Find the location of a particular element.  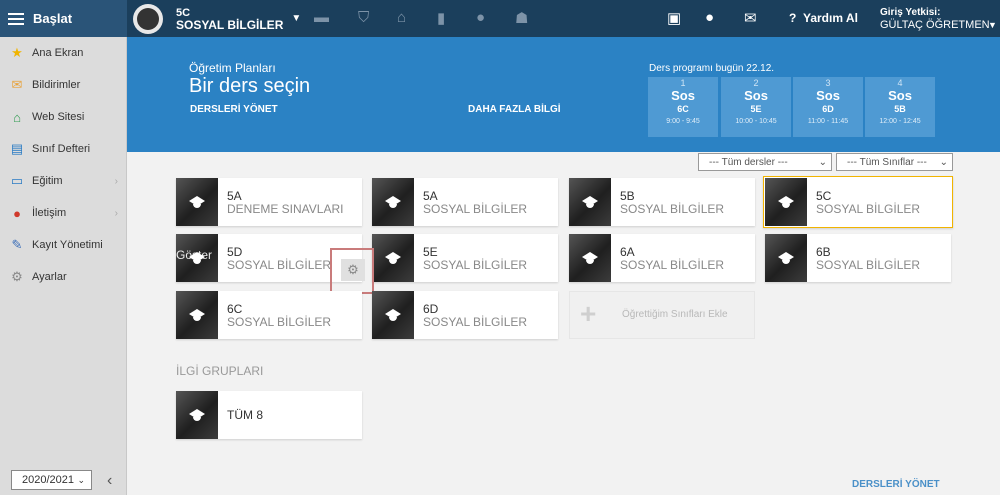

sidebar-item-class-book: ▤ Sınıf Defteri is located at coordinates (63, 149).